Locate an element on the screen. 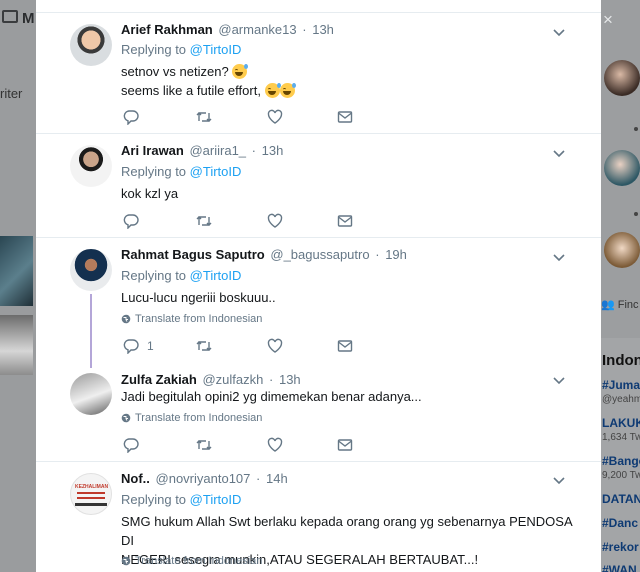 Image resolution: width=640 pixels, height=572 pixels. reply-button: 1 is located at coordinates (138, 346).